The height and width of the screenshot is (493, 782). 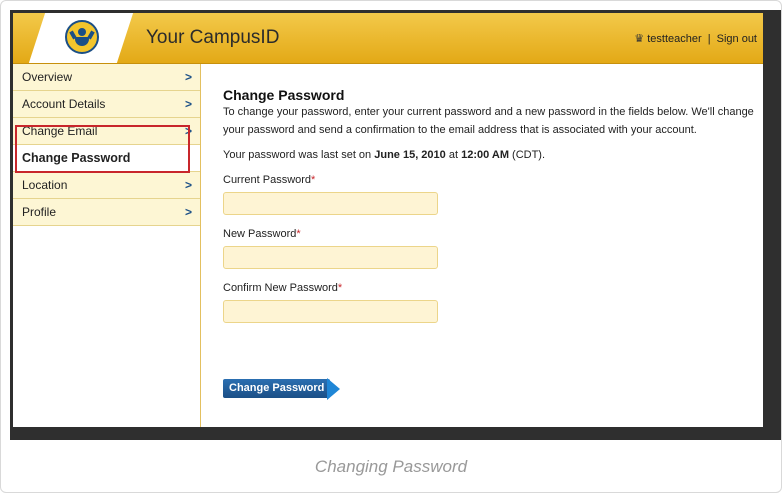 What do you see at coordinates (334, 388) in the screenshot?
I see `arrow-right-icon` at bounding box center [334, 388].